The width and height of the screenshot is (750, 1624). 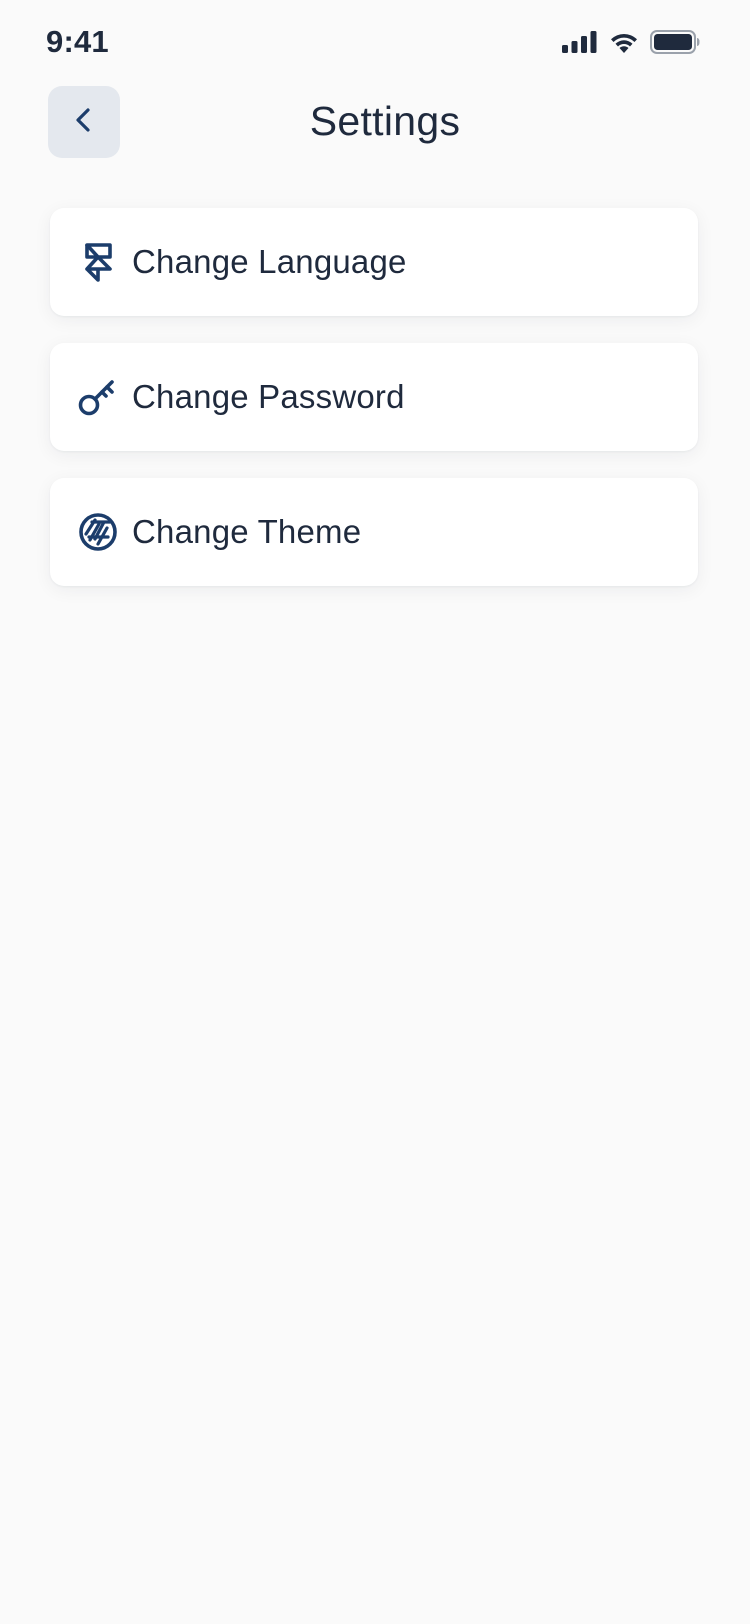 I want to click on battery-icon, so click(x=675, y=42).